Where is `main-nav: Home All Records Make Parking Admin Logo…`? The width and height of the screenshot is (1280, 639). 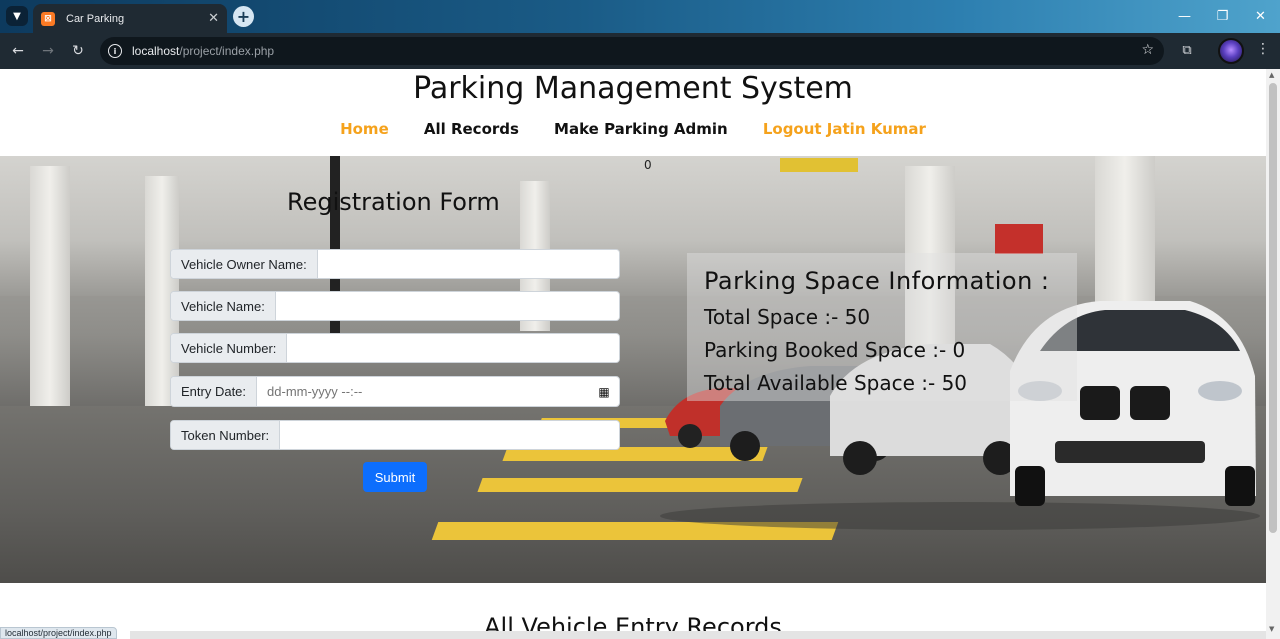
main-nav: Home All Records Make Parking Admin Logo… is located at coordinates (633, 128).